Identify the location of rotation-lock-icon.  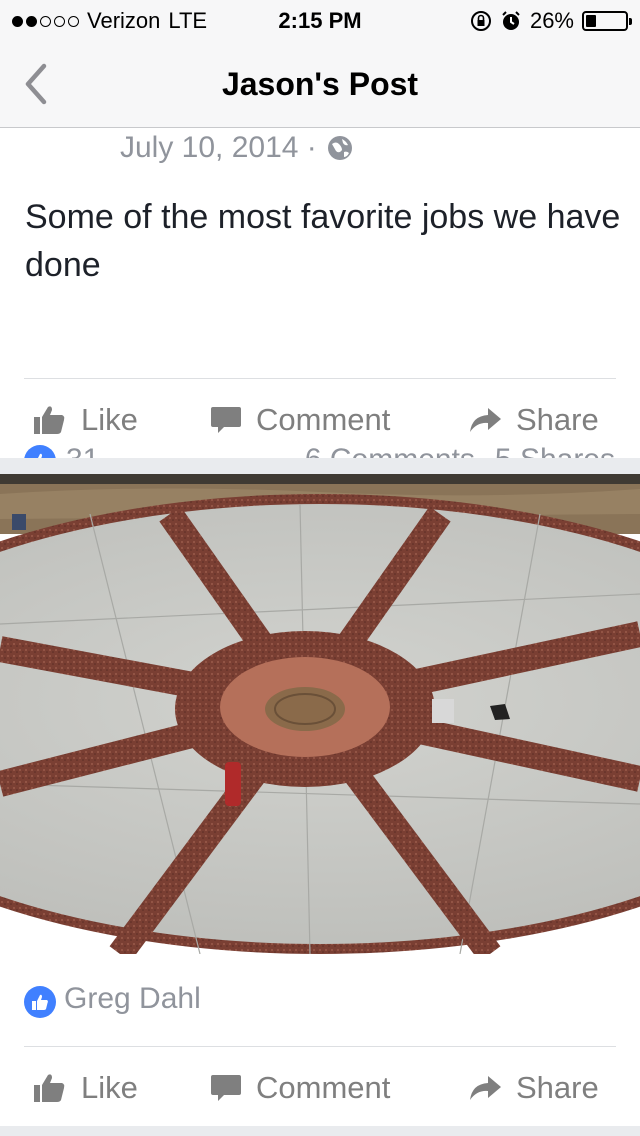
(480, 21).